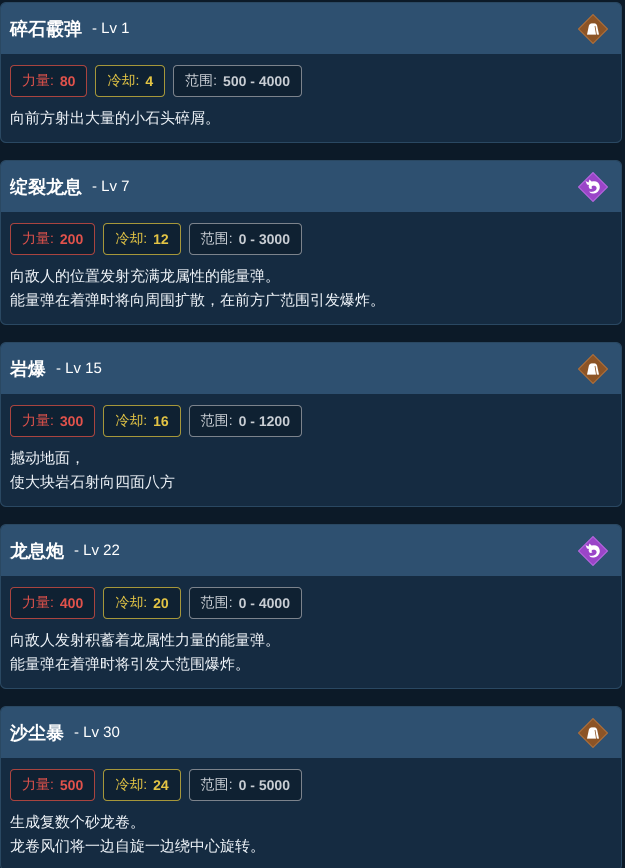 This screenshot has width=625, height=868. What do you see at coordinates (53, 421) in the screenshot?
I see `power-stat: 力量: 300` at bounding box center [53, 421].